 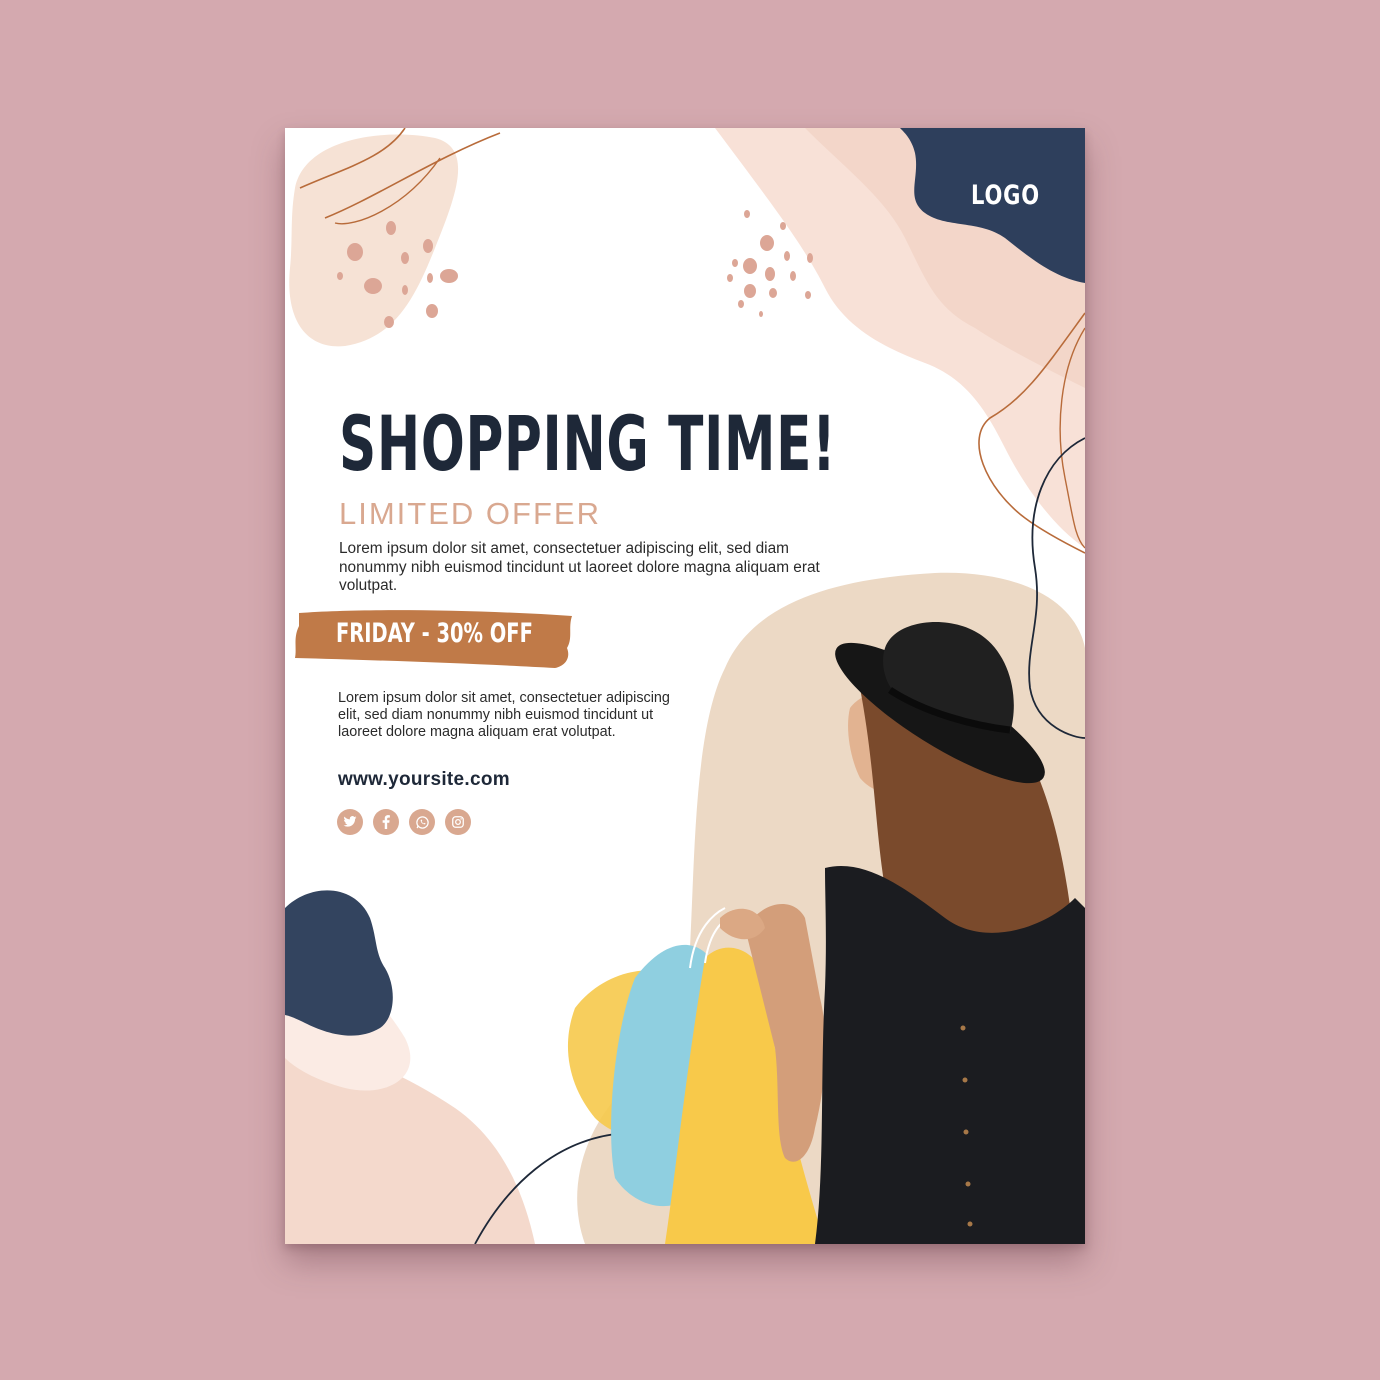 I want to click on facebook-icon, so click(x=386, y=822).